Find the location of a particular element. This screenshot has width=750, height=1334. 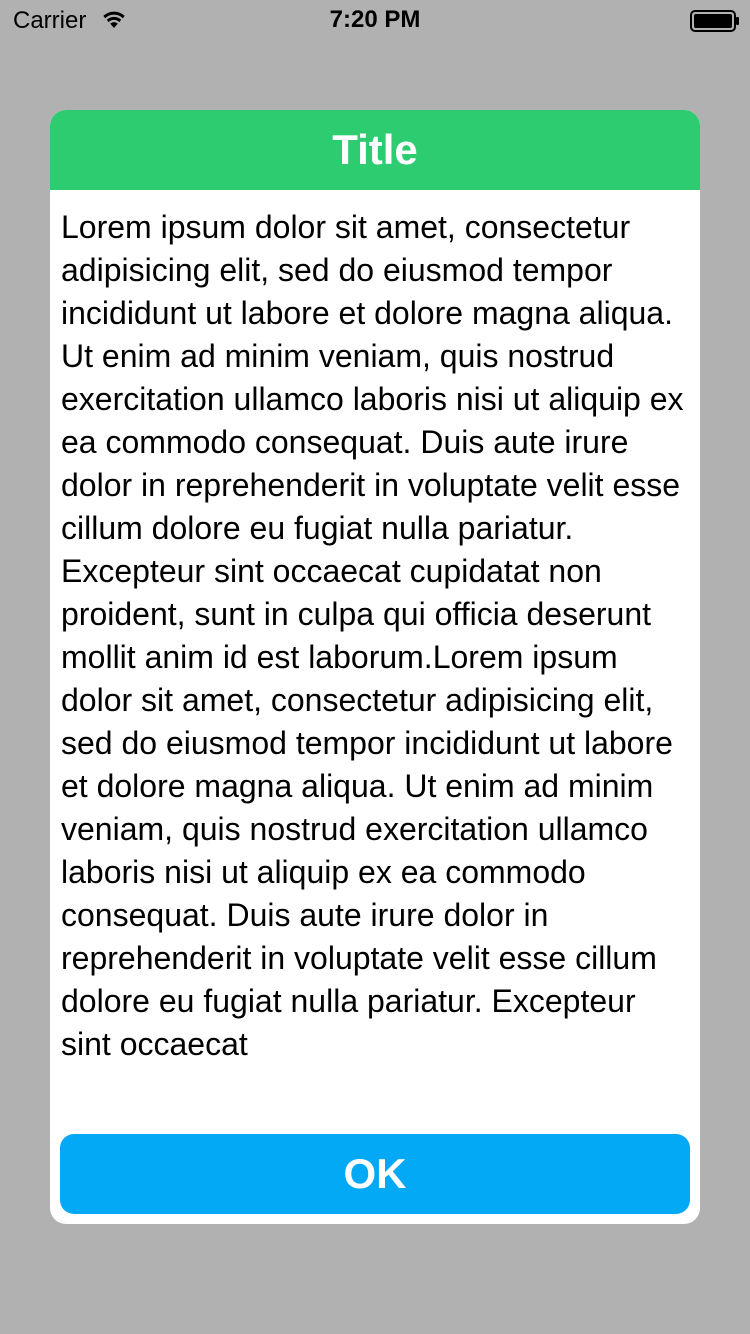

status-time: 7:20 PM is located at coordinates (375, 19).